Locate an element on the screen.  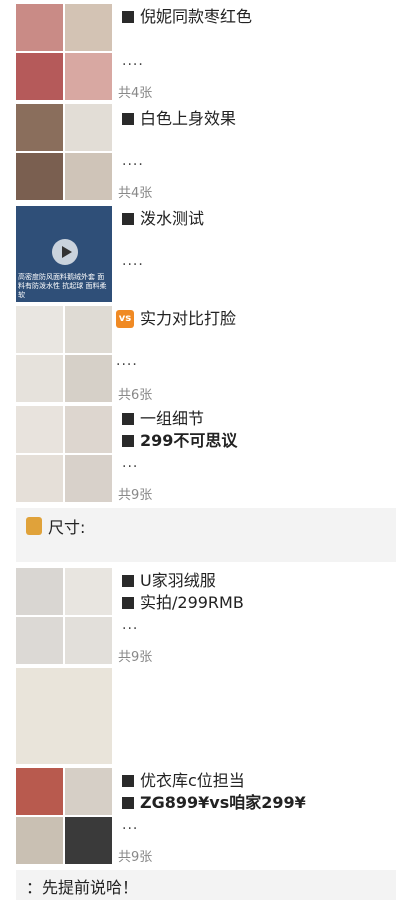
post-2: 白色上身效果 .... 共4张 is located at coordinates (204, 153).